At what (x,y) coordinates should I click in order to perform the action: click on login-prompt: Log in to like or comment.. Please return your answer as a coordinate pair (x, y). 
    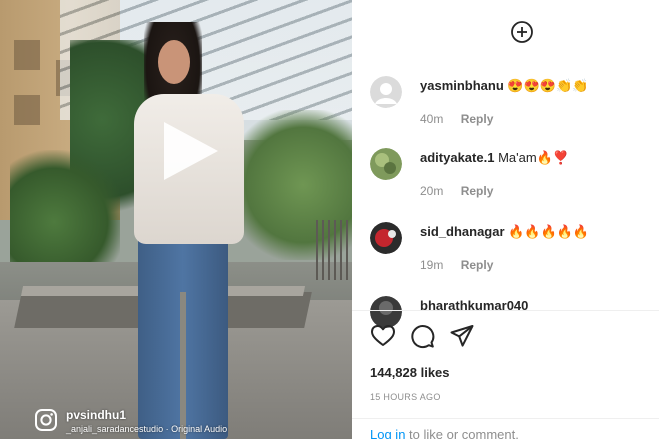
    Looking at the image, I should click on (505, 428).